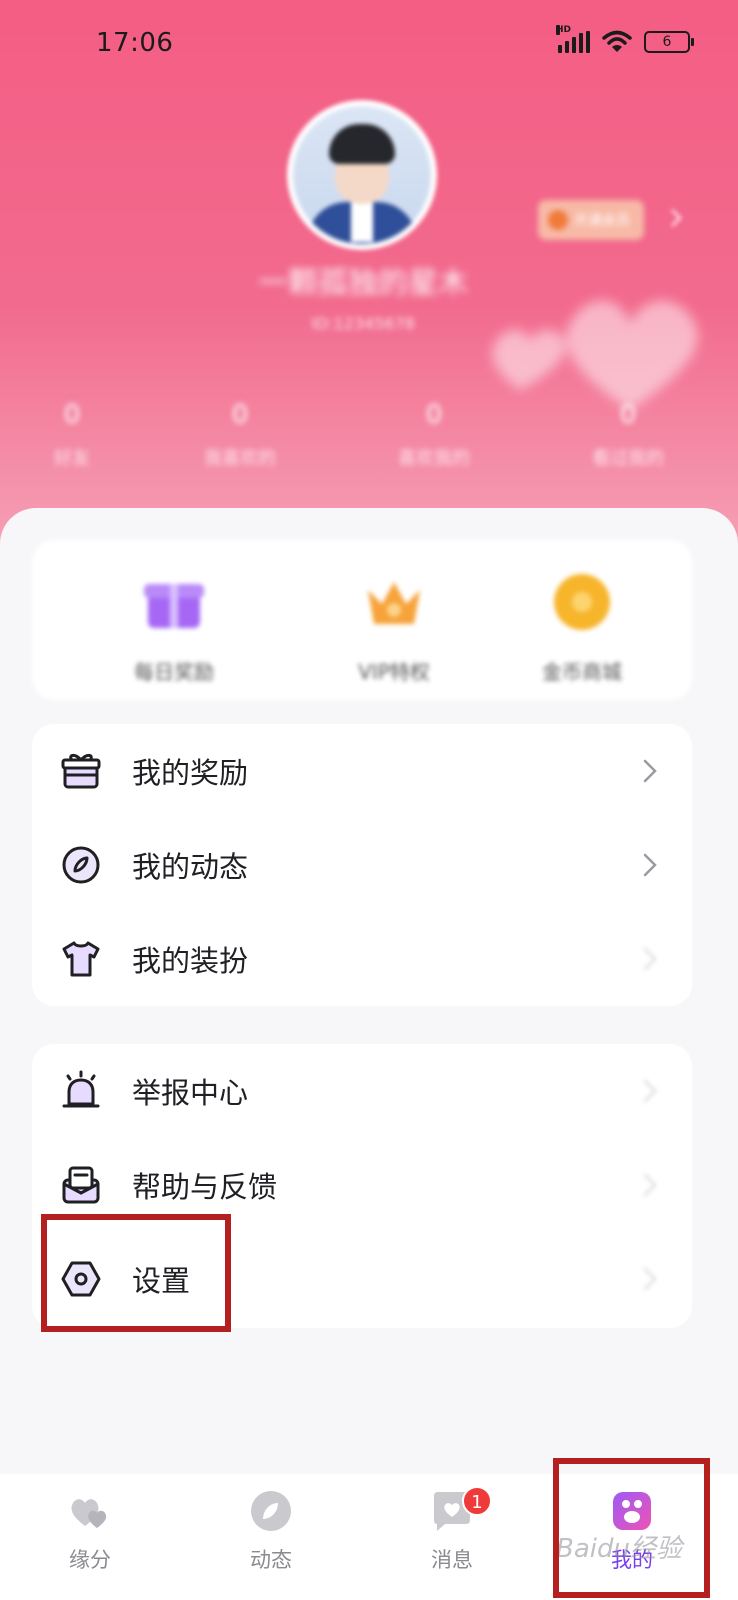  What do you see at coordinates (362, 1091) in the screenshot?
I see `menu-item-report-center: 举报中心` at bounding box center [362, 1091].